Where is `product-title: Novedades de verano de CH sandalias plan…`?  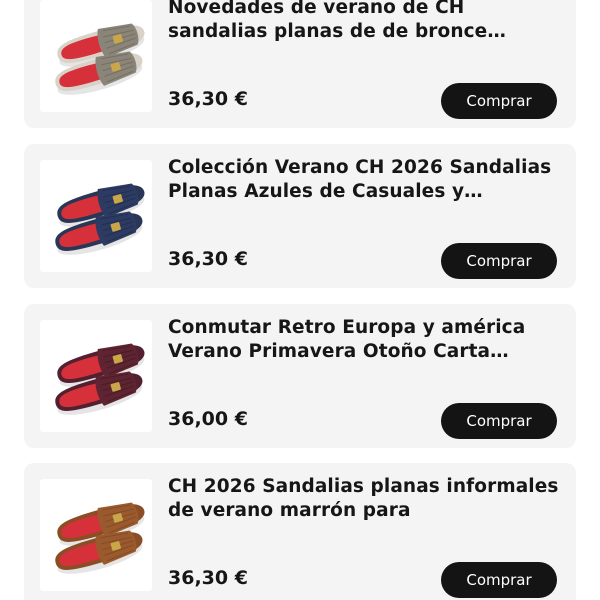 product-title: Novedades de verano de CH sandalias plan… is located at coordinates (364, 22).